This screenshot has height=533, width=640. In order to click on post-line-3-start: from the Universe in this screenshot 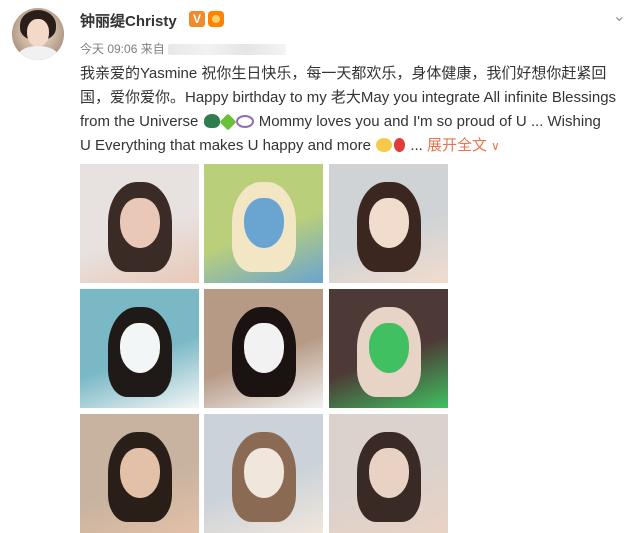, I will do `click(139, 121)`.